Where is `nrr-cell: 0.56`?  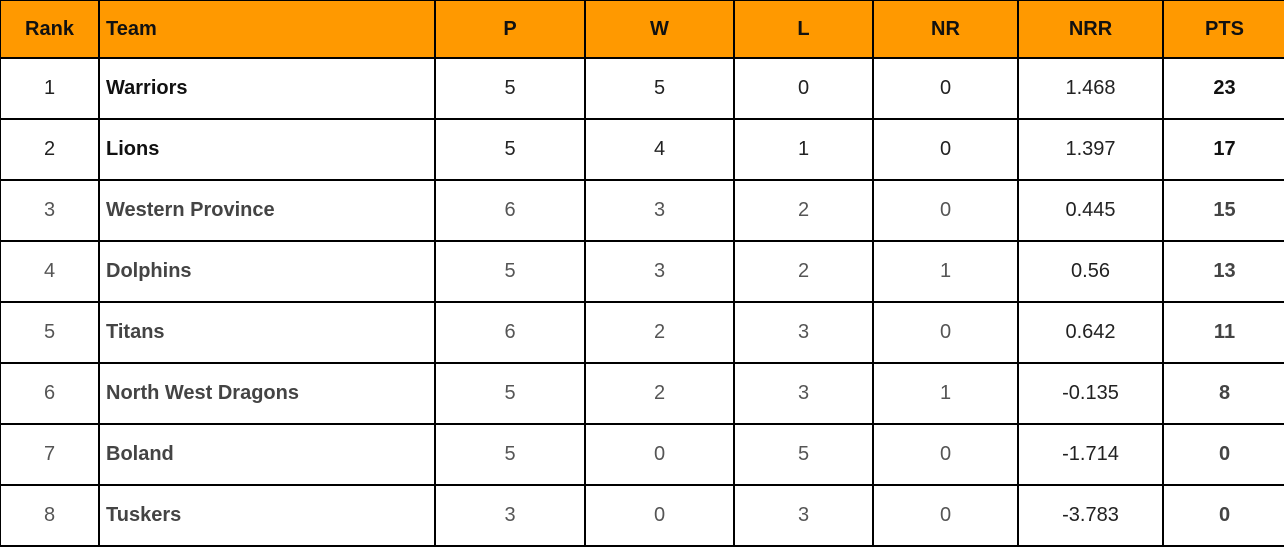 nrr-cell: 0.56 is located at coordinates (1090, 271).